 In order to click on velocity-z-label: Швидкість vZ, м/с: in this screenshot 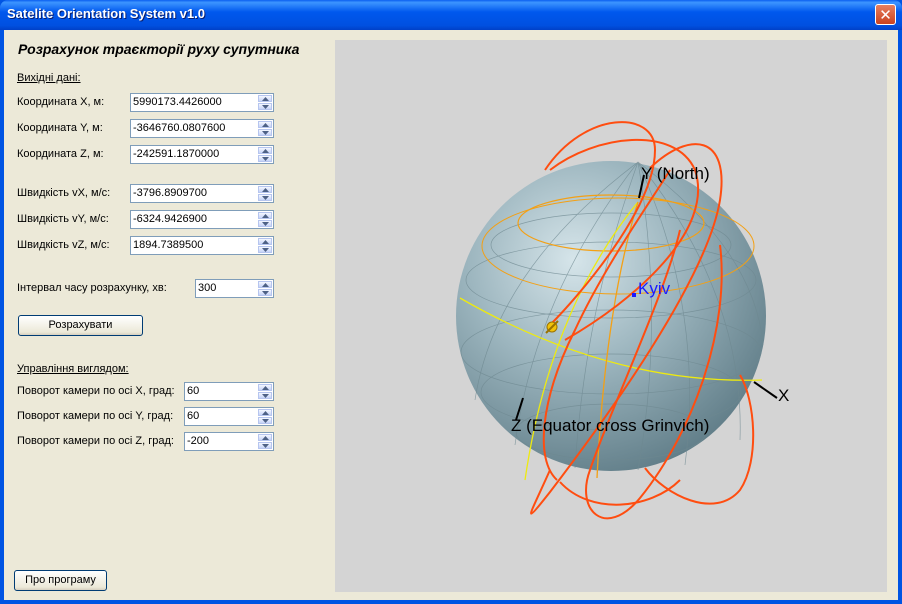, I will do `click(63, 245)`.